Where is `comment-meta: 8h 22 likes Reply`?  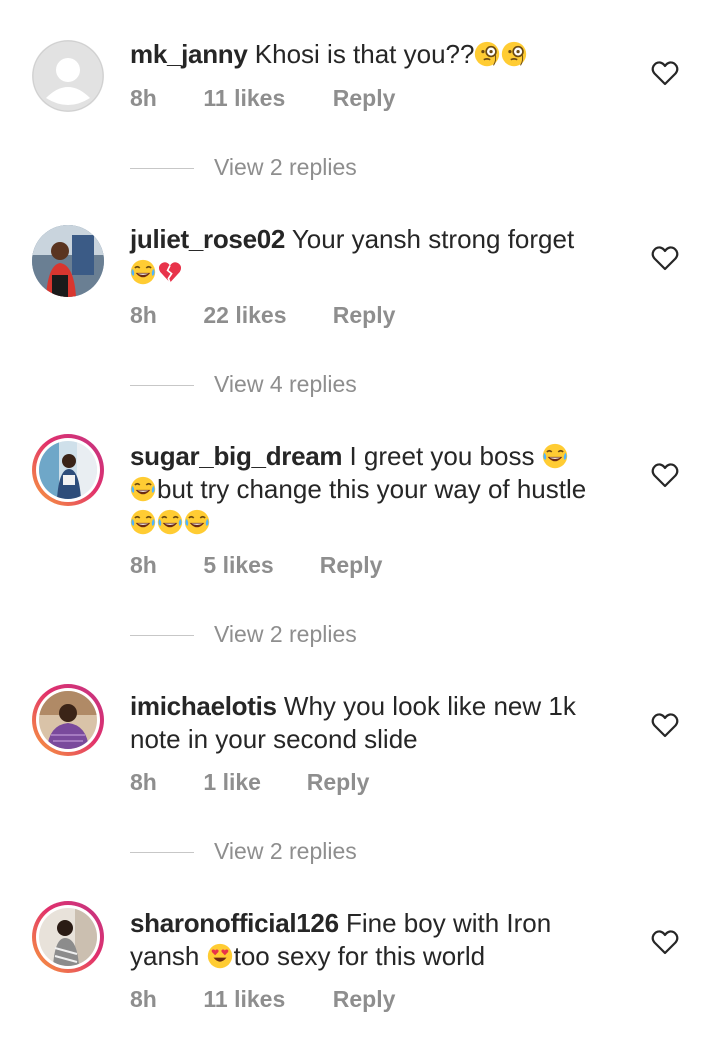 comment-meta: 8h 22 likes Reply is located at coordinates (262, 315).